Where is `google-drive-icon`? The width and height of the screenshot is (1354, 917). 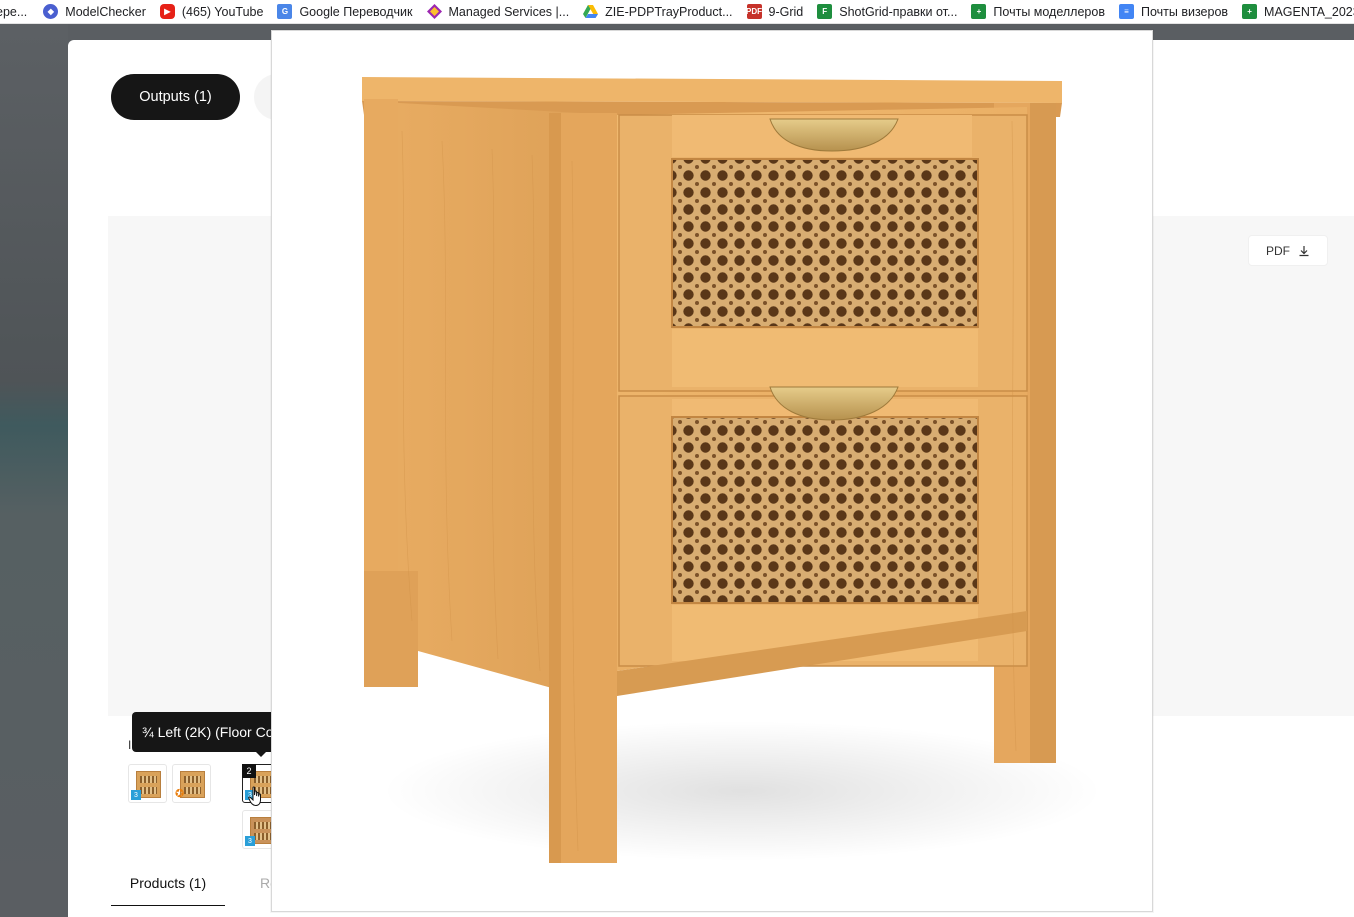 google-drive-icon is located at coordinates (591, 11).